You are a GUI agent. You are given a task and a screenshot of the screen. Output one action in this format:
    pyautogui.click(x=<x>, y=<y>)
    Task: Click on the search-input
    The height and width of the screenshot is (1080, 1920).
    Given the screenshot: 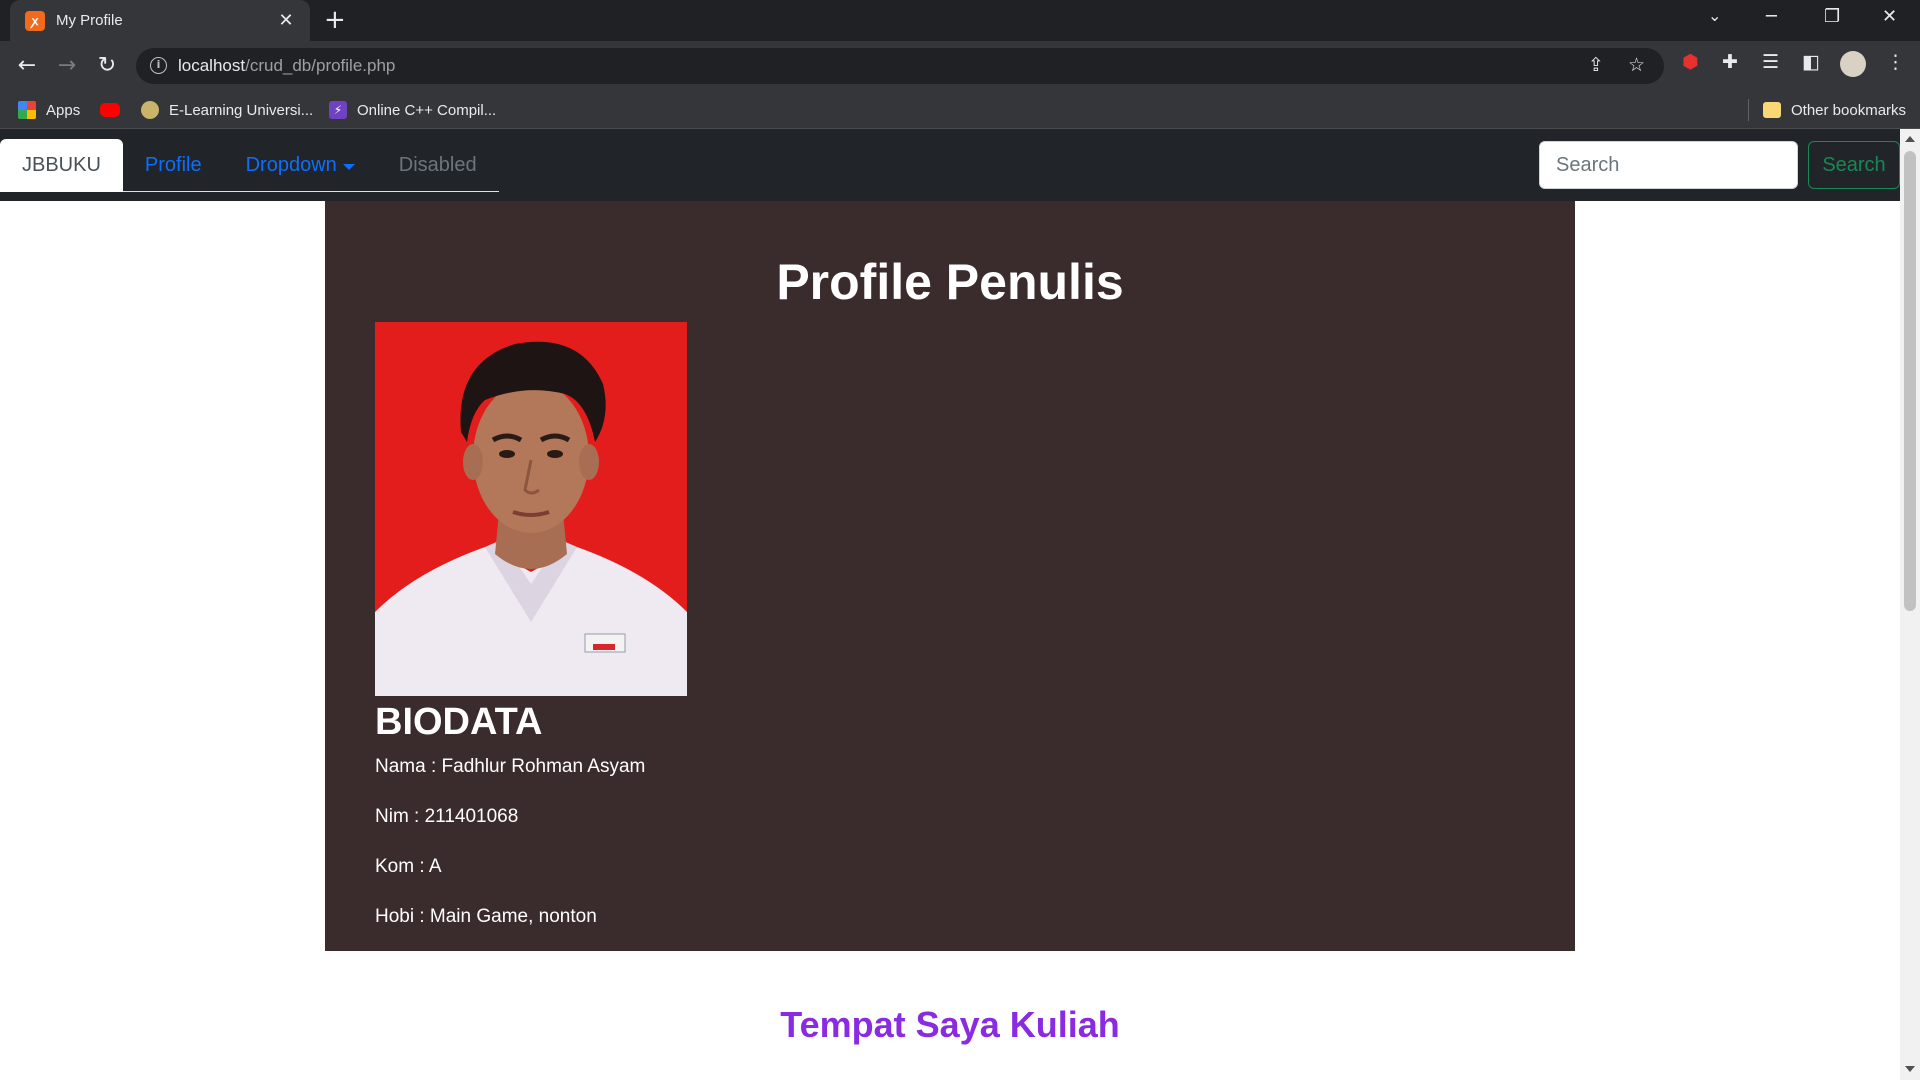 What is the action you would take?
    pyautogui.click(x=1668, y=165)
    